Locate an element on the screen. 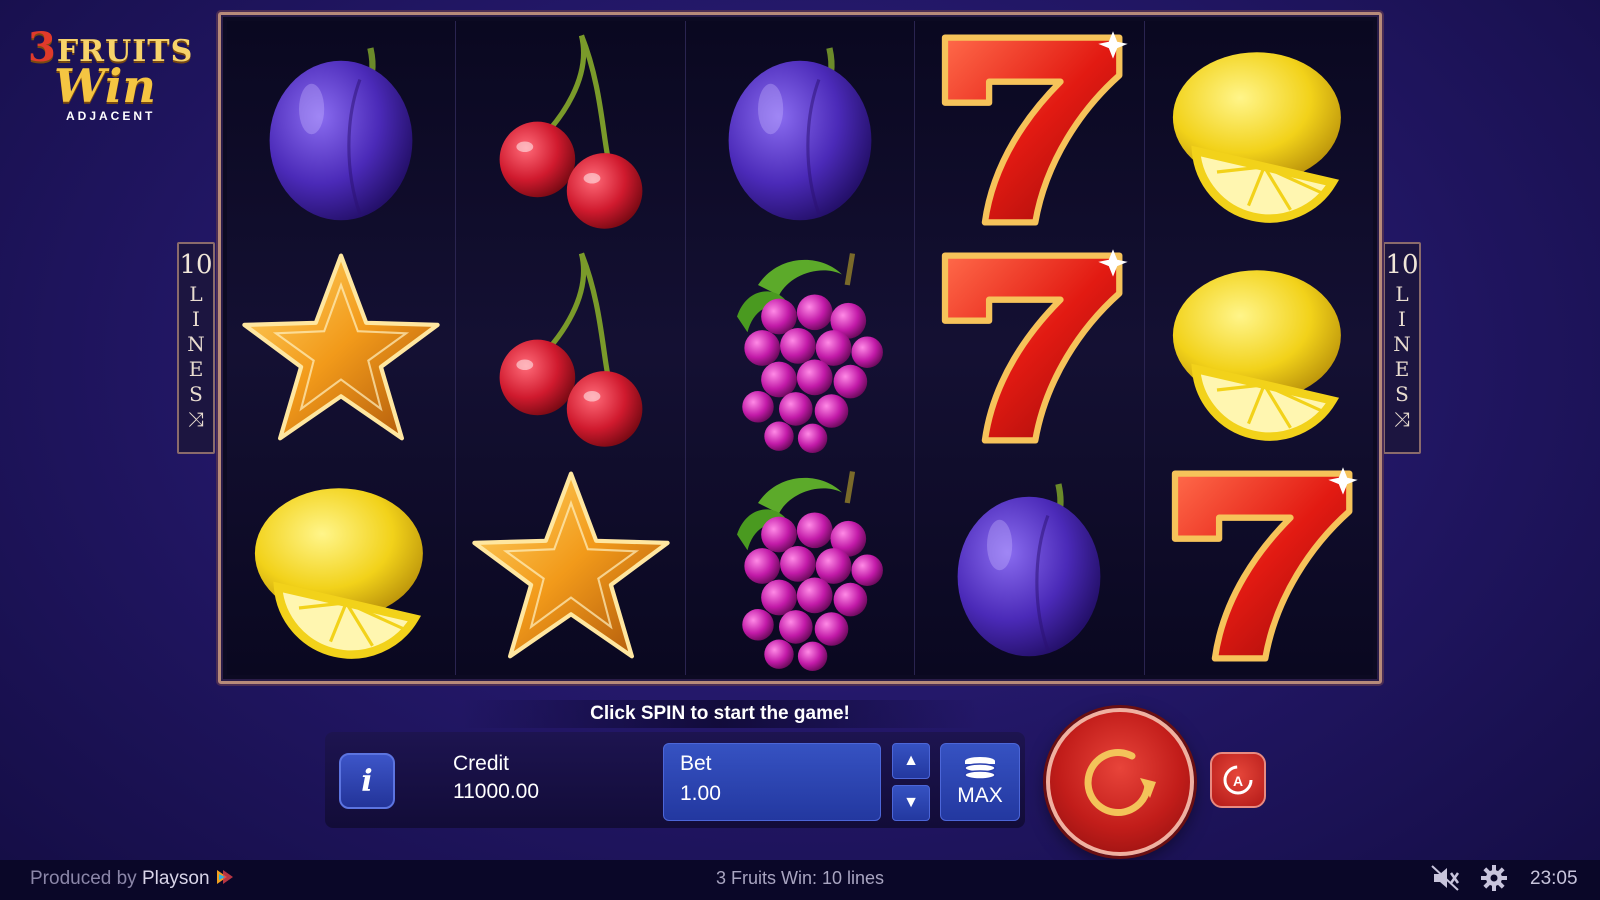 The image size is (1600, 900). bet-display: Bet 1.00 is located at coordinates (772, 782).